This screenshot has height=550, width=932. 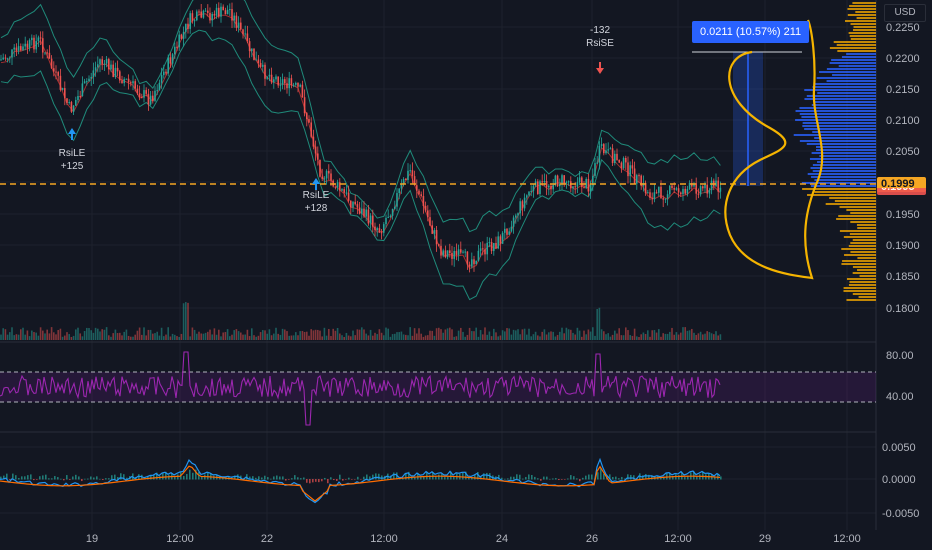 What do you see at coordinates (600, 49) in the screenshot?
I see `signal-rsise: -132 RsiSE` at bounding box center [600, 49].